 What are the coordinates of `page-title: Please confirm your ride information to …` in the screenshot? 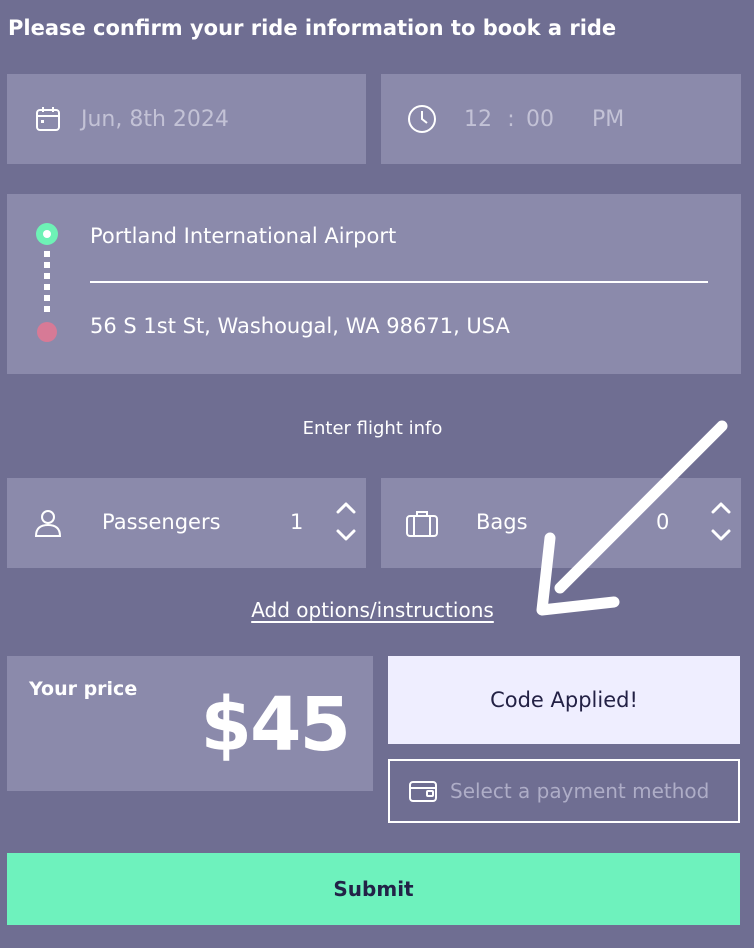 It's located at (312, 28).